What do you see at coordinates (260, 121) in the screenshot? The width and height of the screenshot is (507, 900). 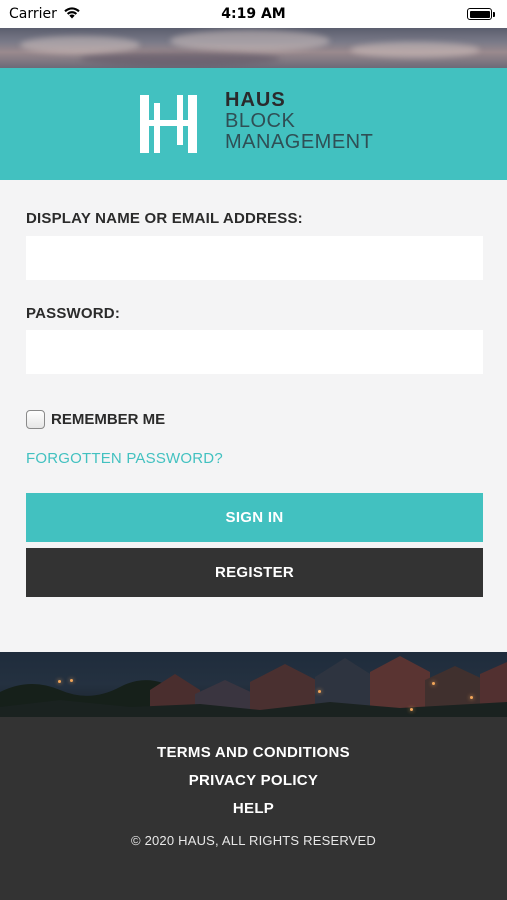 I see `brand-line-1: BLOCK` at bounding box center [260, 121].